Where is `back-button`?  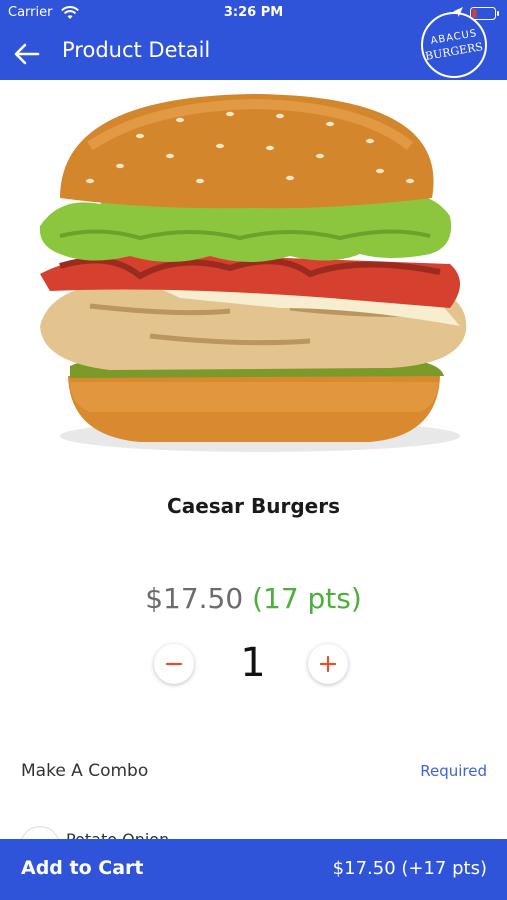 back-button is located at coordinates (27, 54).